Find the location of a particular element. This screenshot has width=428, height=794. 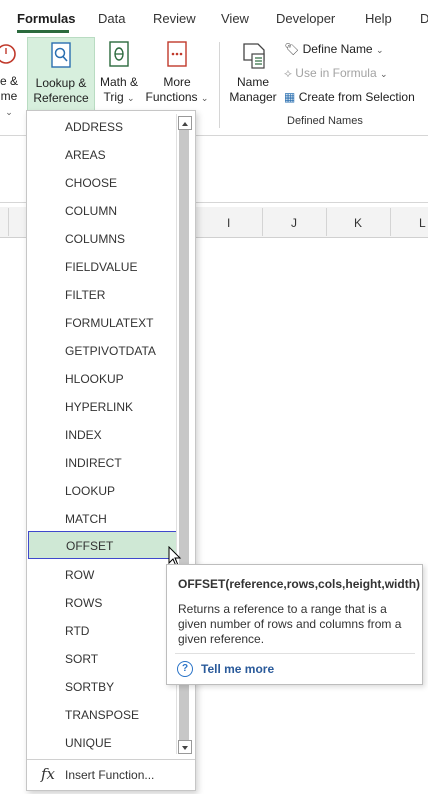

name-manager-label-2: Manager is located at coordinates (253, 97).